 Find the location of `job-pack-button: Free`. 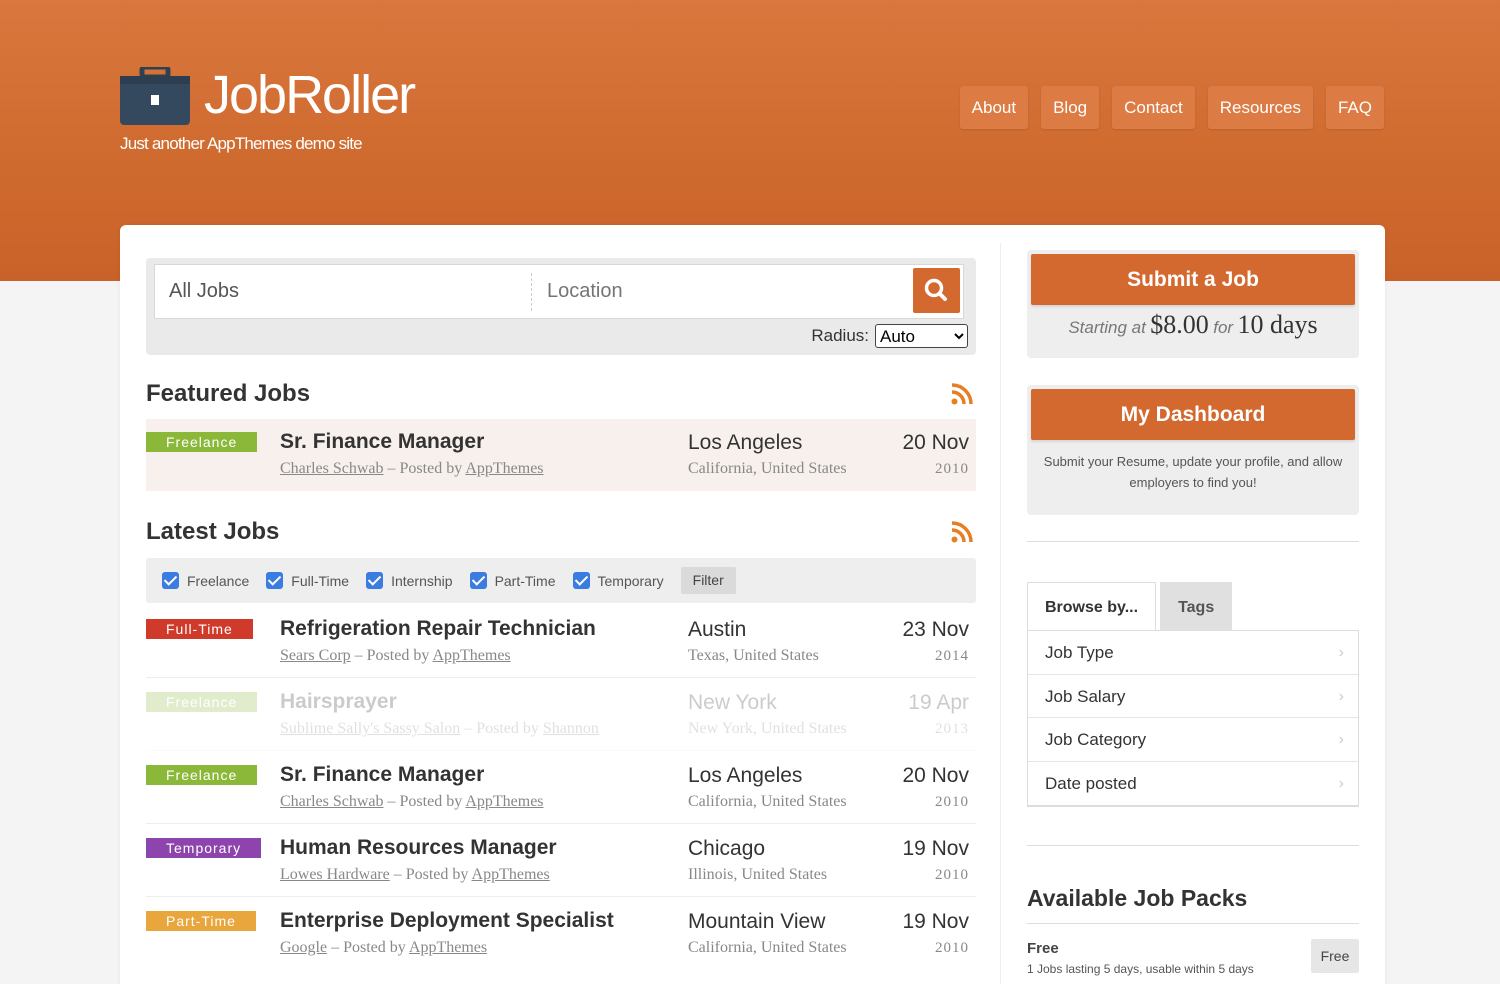

job-pack-button: Free is located at coordinates (1335, 956).